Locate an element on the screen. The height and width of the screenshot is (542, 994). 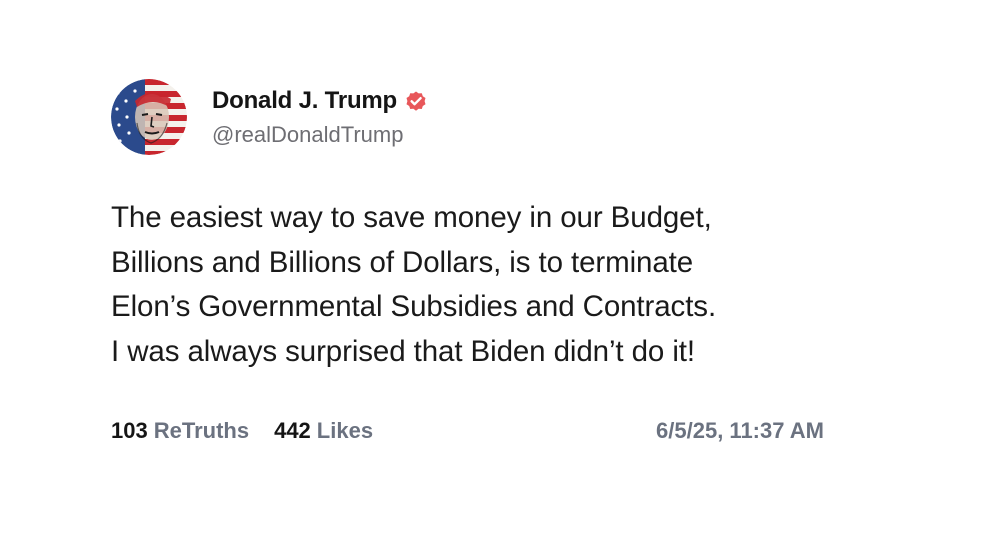
flag-portrait-avatar-icon is located at coordinates (149, 117).